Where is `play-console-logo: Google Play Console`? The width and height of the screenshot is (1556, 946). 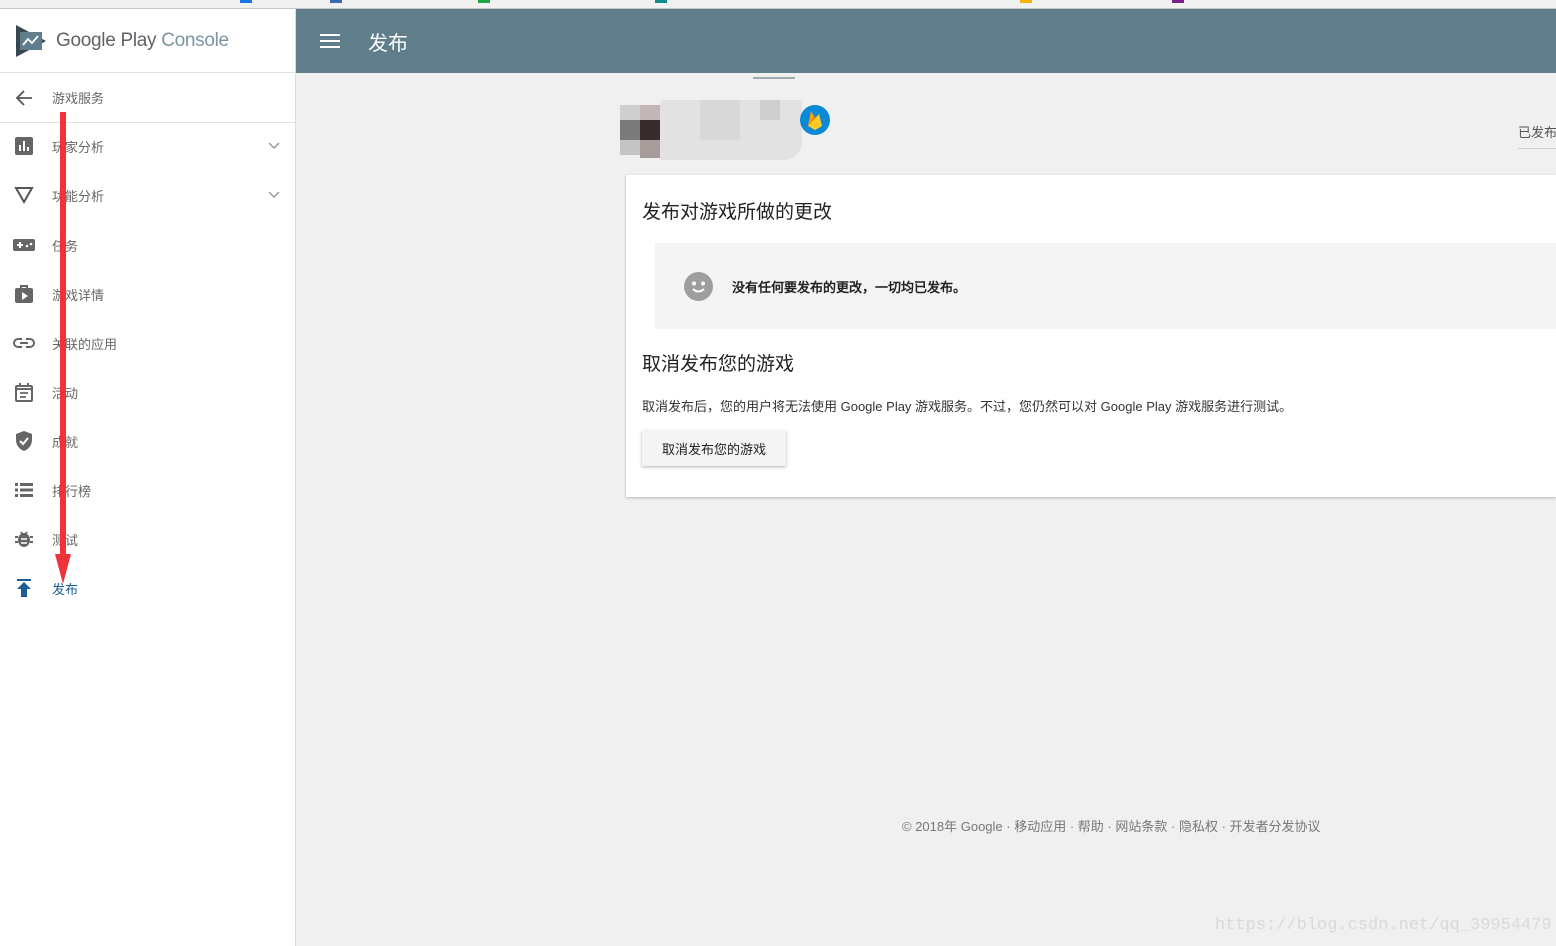 play-console-logo: Google Play Console is located at coordinates (147, 41).